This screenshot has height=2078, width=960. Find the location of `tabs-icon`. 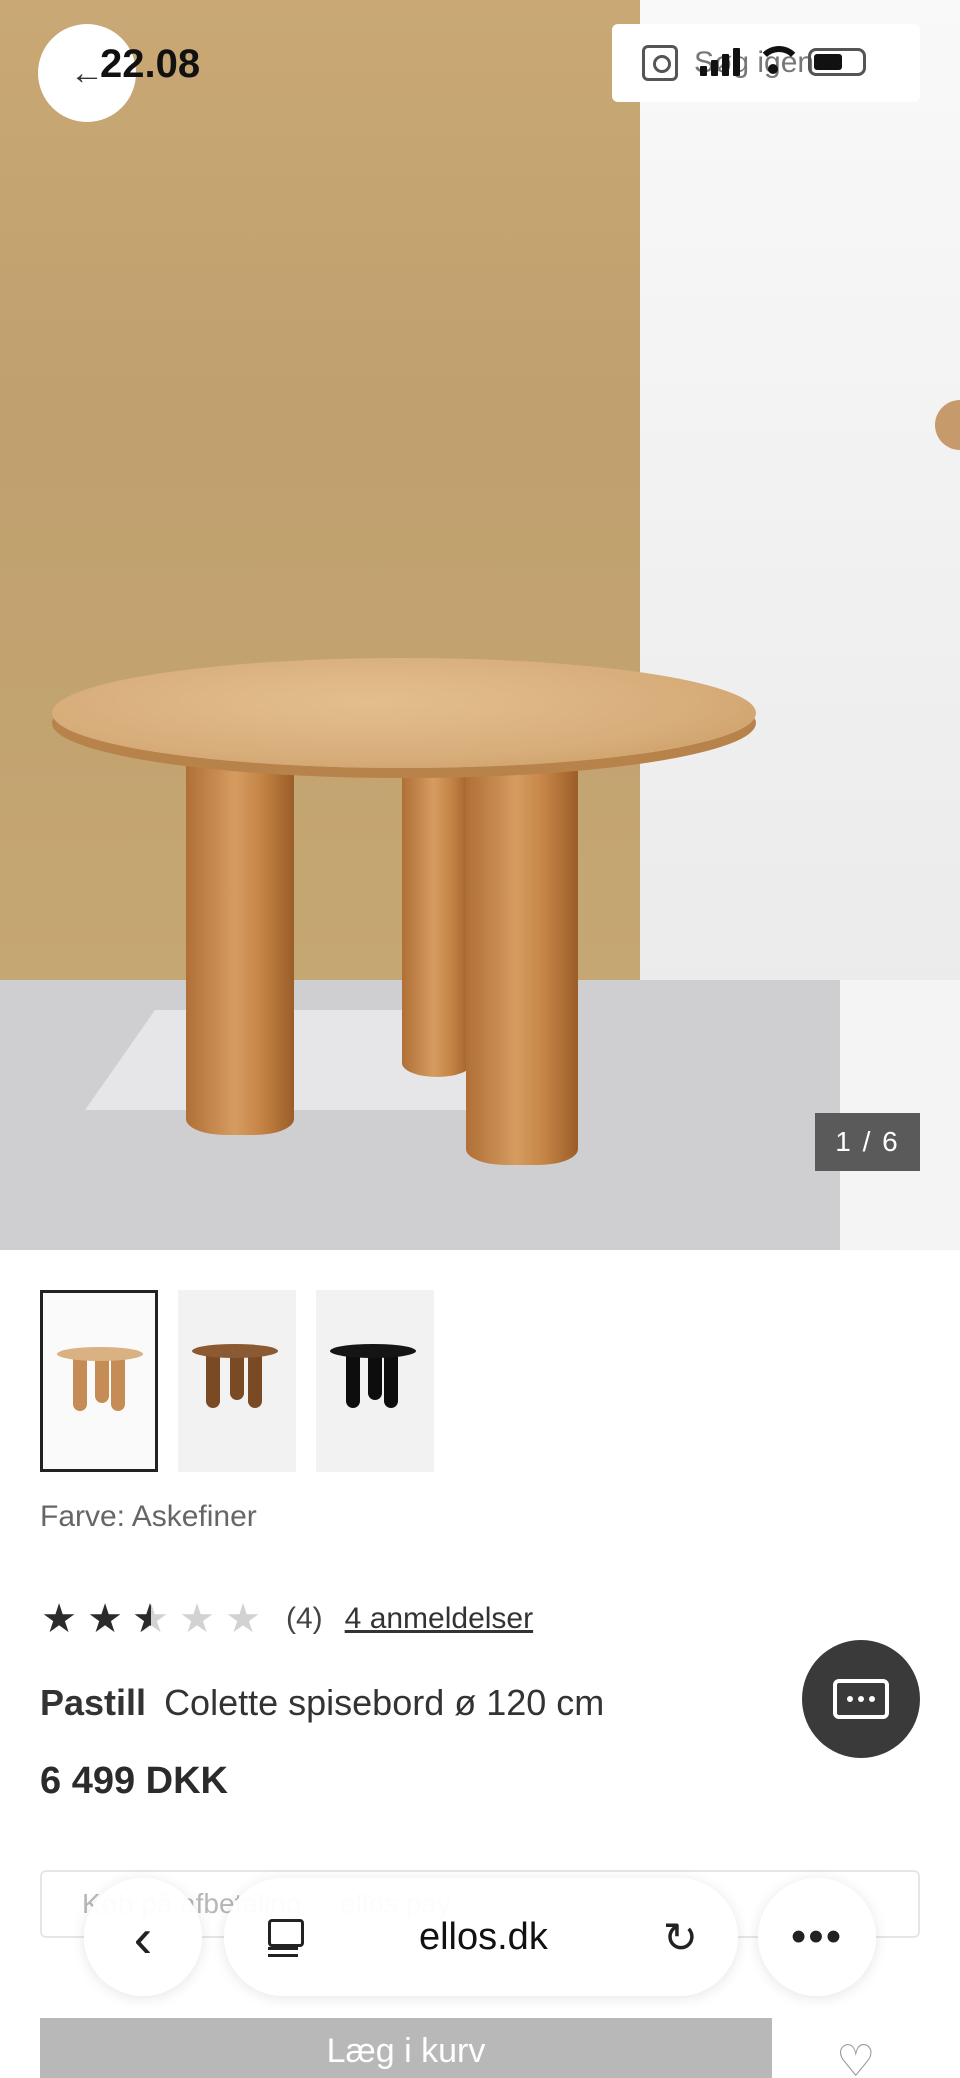

tabs-icon is located at coordinates (284, 1937).